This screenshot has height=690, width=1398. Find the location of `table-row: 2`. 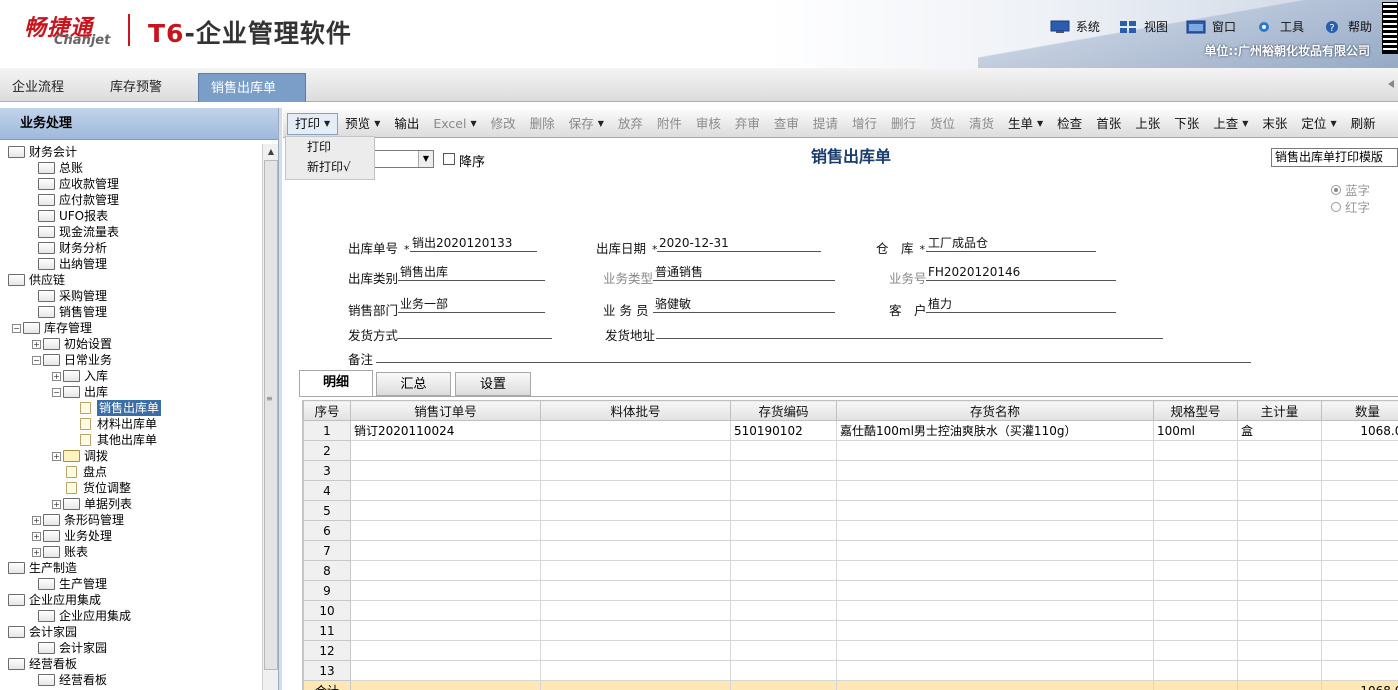

table-row: 2 is located at coordinates (850, 450).